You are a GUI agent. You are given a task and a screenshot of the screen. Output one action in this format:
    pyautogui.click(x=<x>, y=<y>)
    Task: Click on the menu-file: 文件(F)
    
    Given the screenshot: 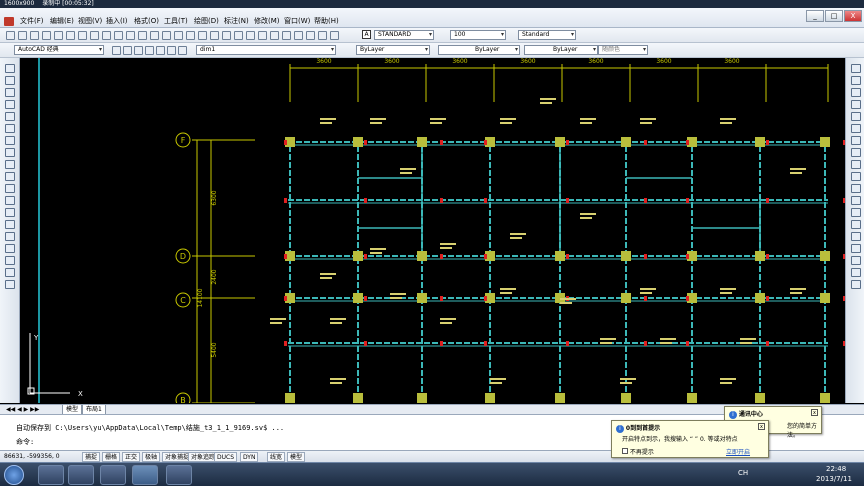 What is the action you would take?
    pyautogui.click(x=32, y=21)
    